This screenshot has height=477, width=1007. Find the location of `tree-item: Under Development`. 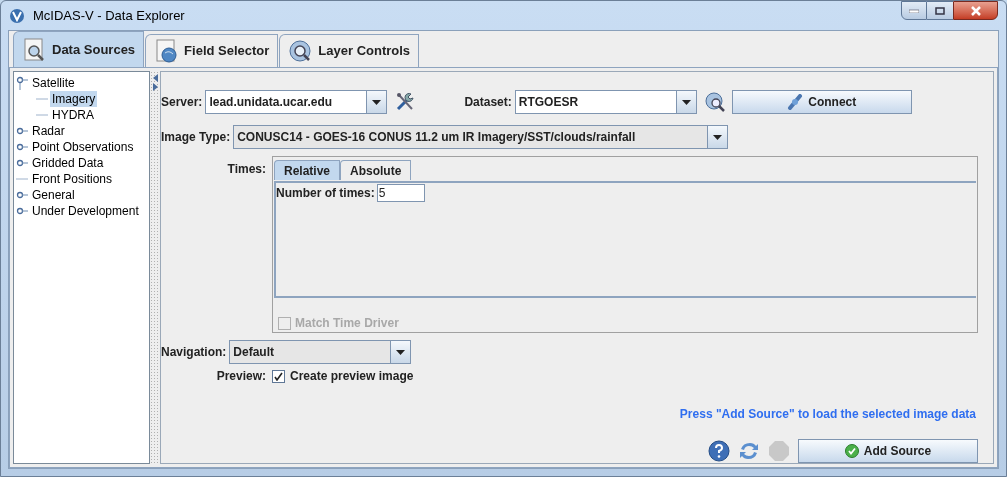

tree-item: Under Development is located at coordinates (85, 211).